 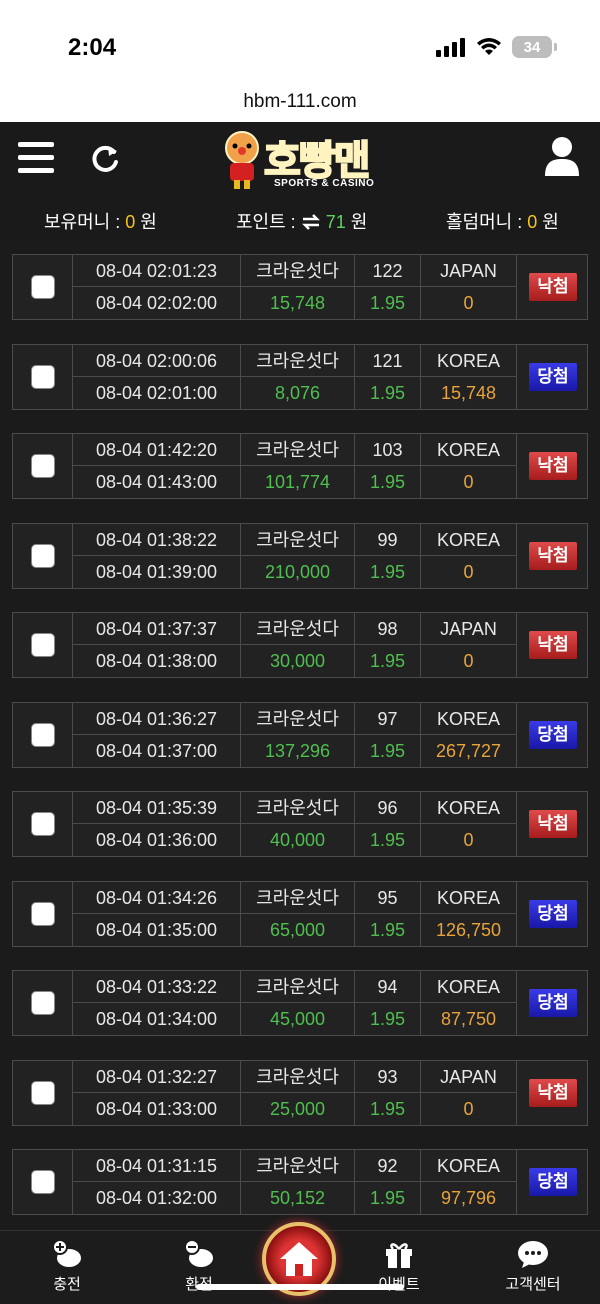 What do you see at coordinates (298, 840) in the screenshot?
I see `bet-amount: 40,000` at bounding box center [298, 840].